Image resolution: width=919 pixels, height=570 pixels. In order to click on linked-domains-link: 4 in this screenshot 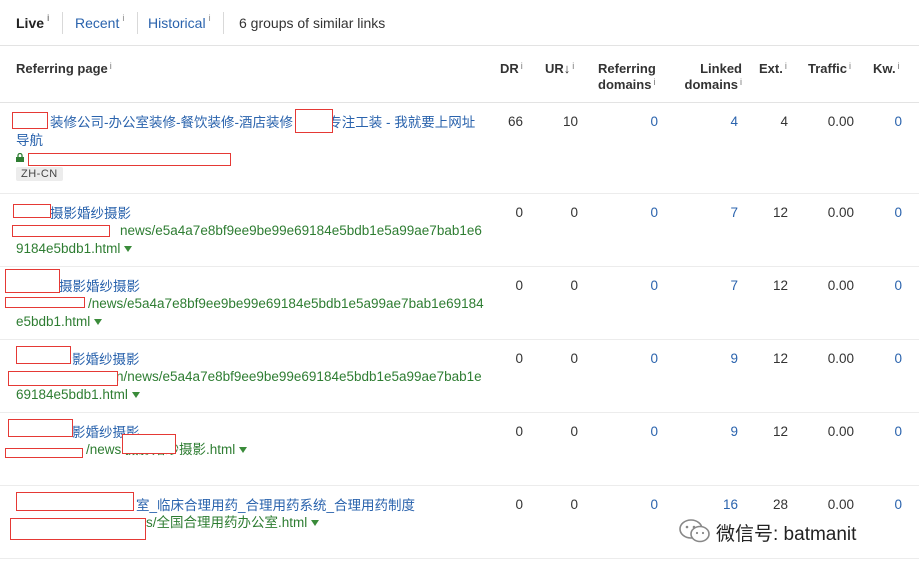, I will do `click(719, 121)`.